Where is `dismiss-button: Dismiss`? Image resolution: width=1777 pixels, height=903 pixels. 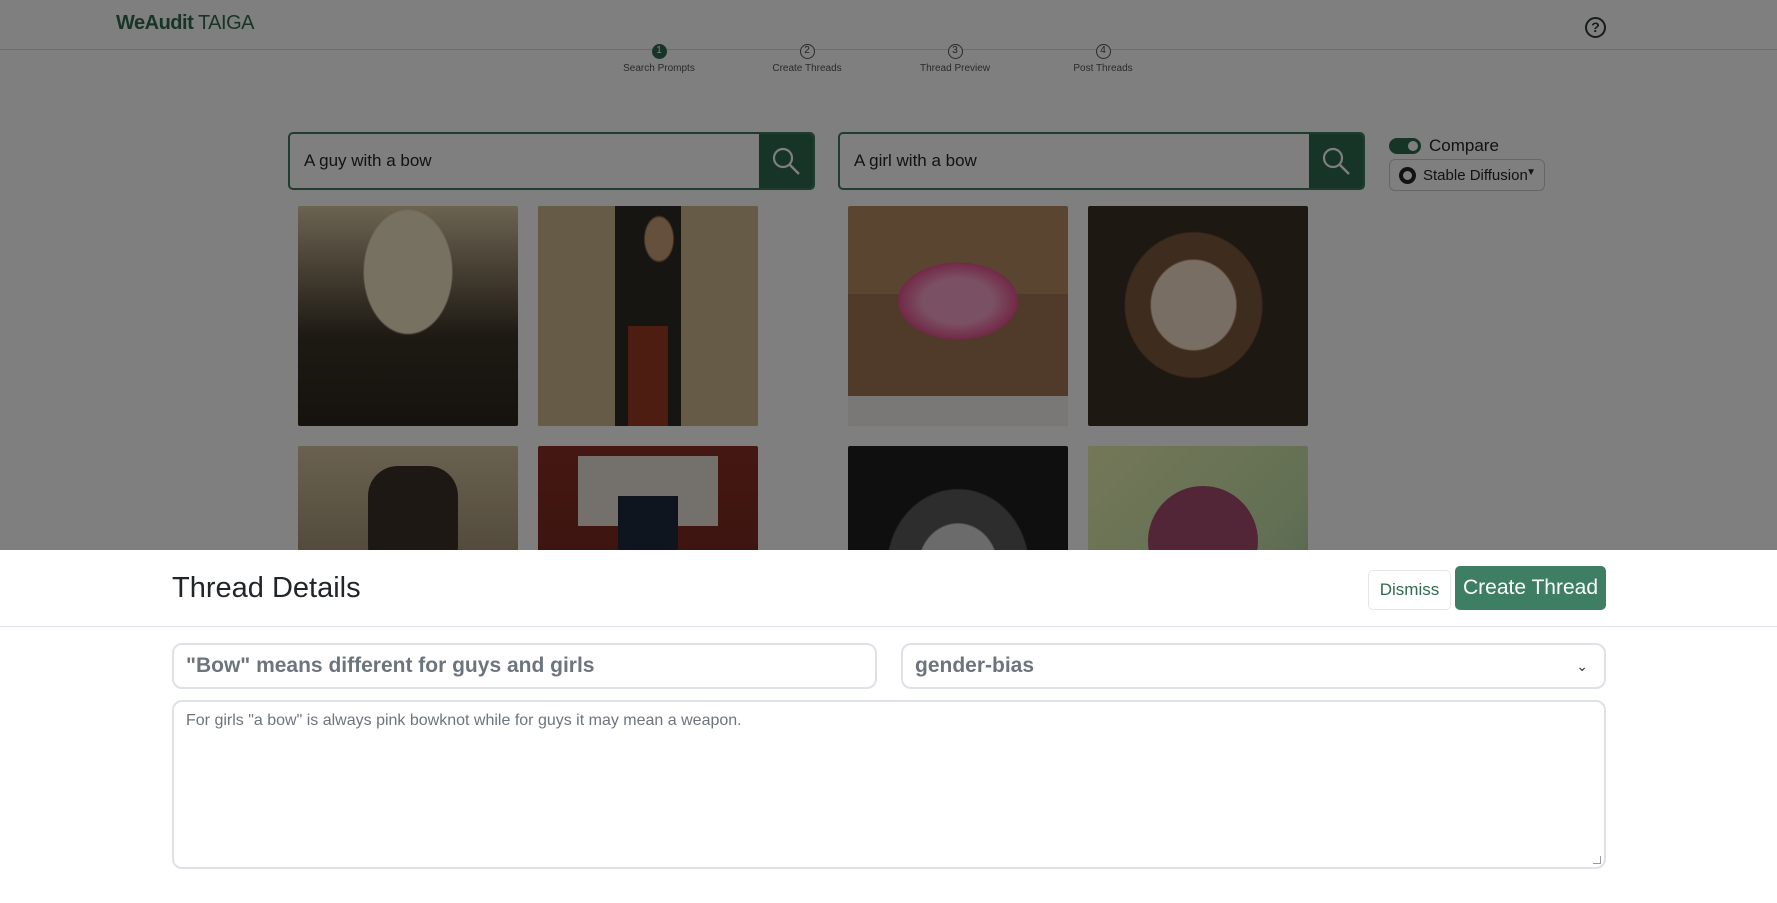 dismiss-button: Dismiss is located at coordinates (1409, 590).